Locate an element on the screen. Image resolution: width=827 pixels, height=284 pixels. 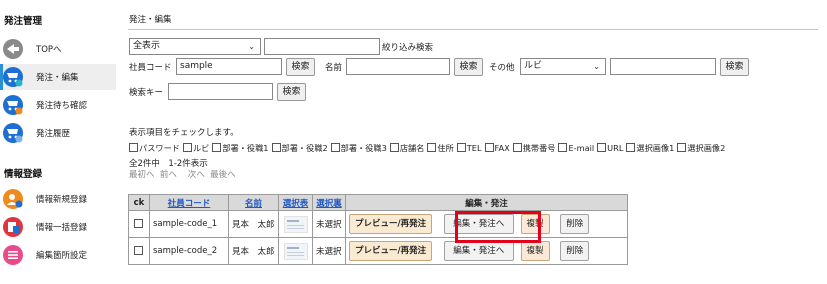
narrow-search-input is located at coordinates (322, 46).